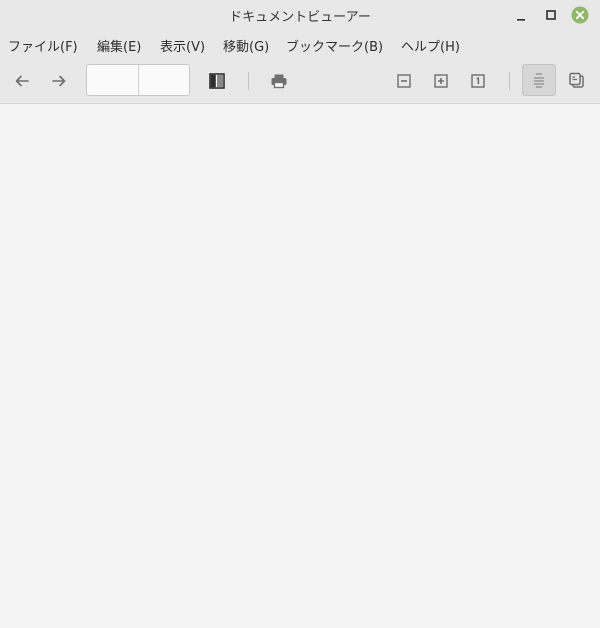 Image resolution: width=600 pixels, height=628 pixels. I want to click on sidebar-toggle-button, so click(217, 81).